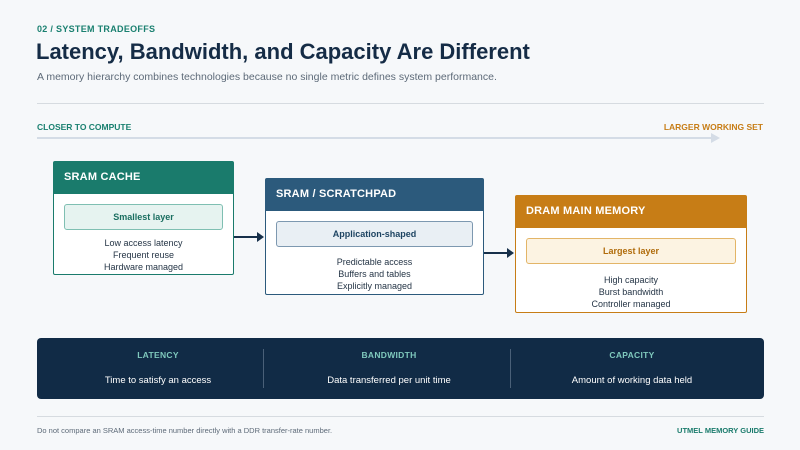 The height and width of the screenshot is (450, 800). Describe the element at coordinates (631, 251) in the screenshot. I see `tier-tag: Largest layer` at that location.